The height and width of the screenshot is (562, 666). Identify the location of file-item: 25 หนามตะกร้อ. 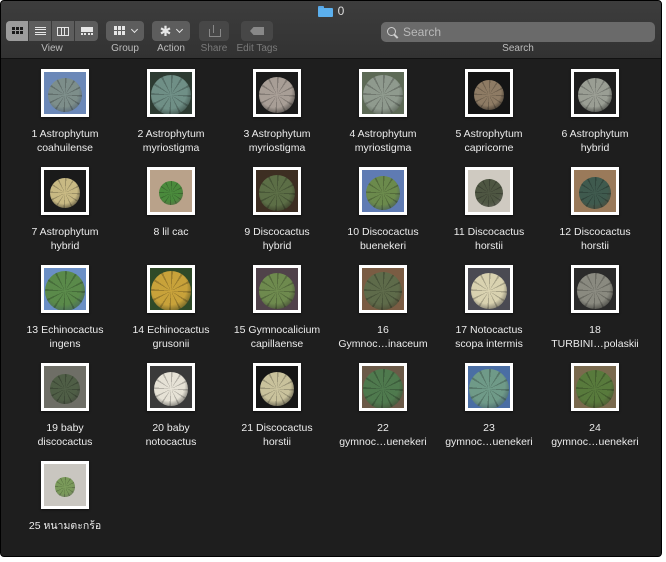
(65, 497).